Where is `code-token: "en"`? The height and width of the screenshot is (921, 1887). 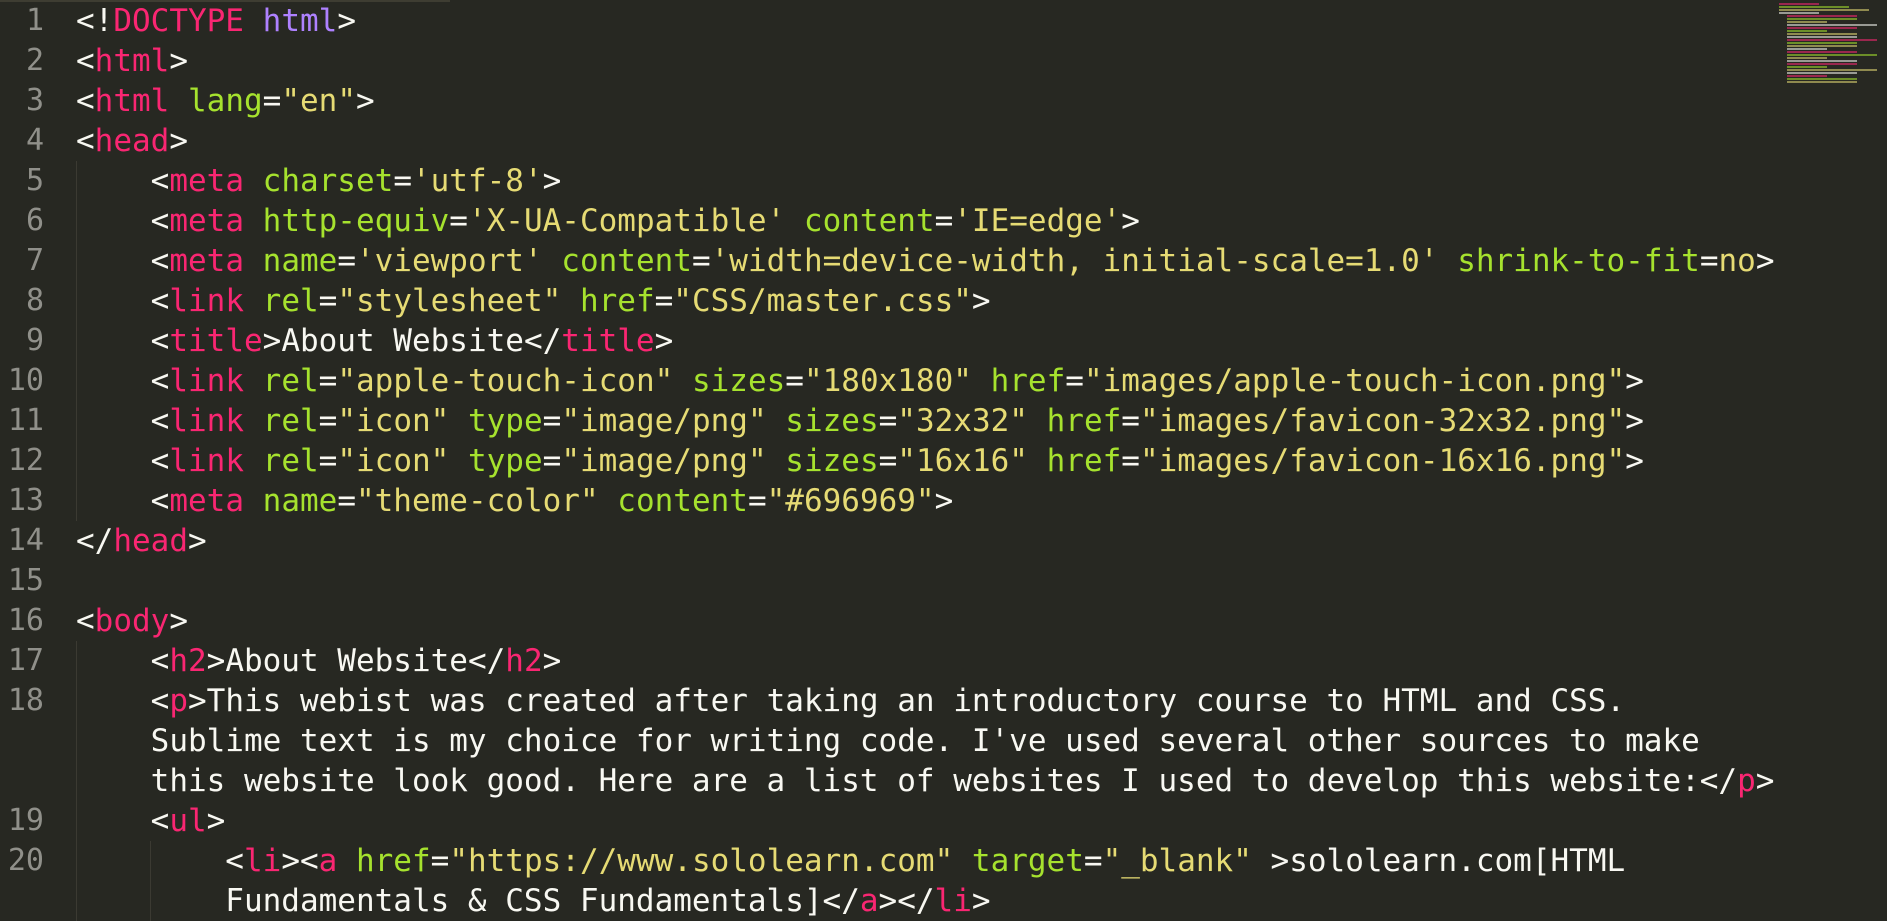
code-token: "en" is located at coordinates (318, 101).